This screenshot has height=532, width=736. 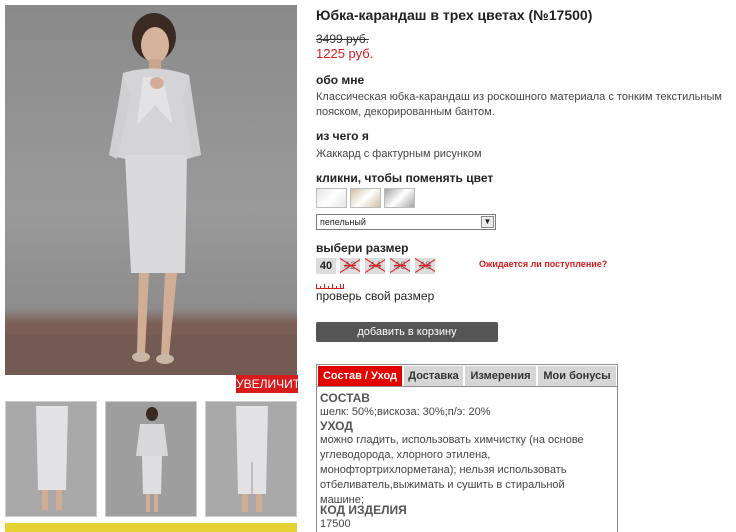 I want to click on size-option-40: 40, so click(x=326, y=266).